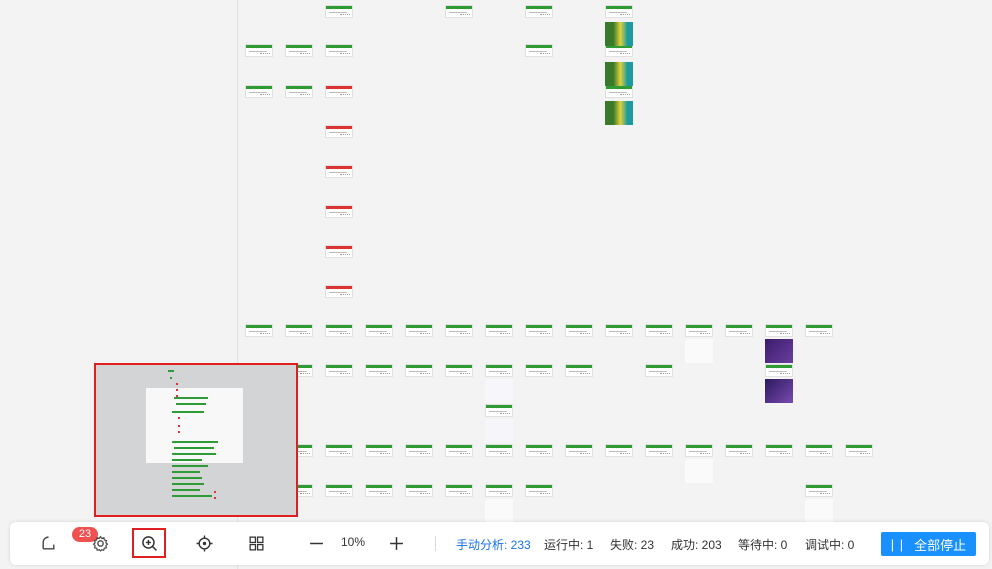 This screenshot has width=992, height=569. What do you see at coordinates (762, 544) in the screenshot?
I see `stat-waiting: 等待中: 0` at bounding box center [762, 544].